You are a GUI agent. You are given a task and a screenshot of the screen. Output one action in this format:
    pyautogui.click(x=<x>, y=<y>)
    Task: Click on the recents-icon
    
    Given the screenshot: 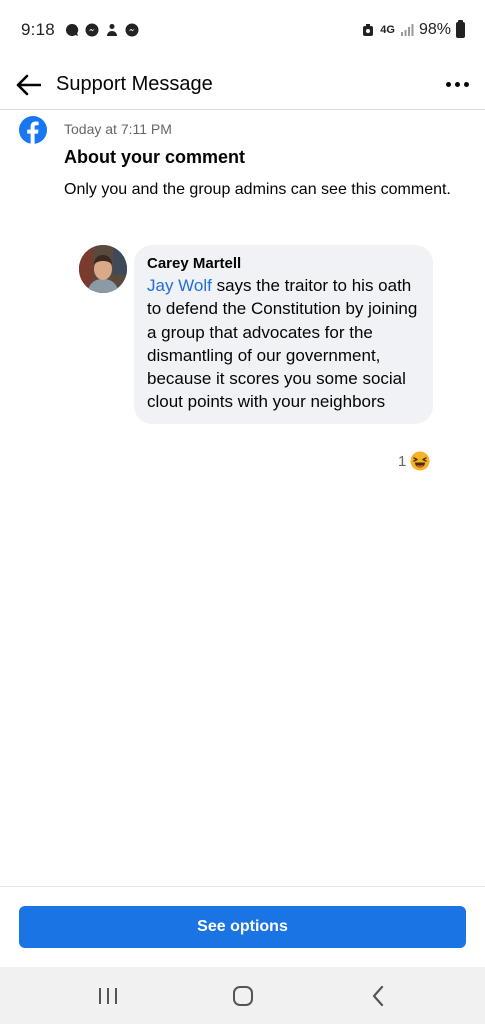 What is the action you would take?
    pyautogui.click(x=107, y=995)
    